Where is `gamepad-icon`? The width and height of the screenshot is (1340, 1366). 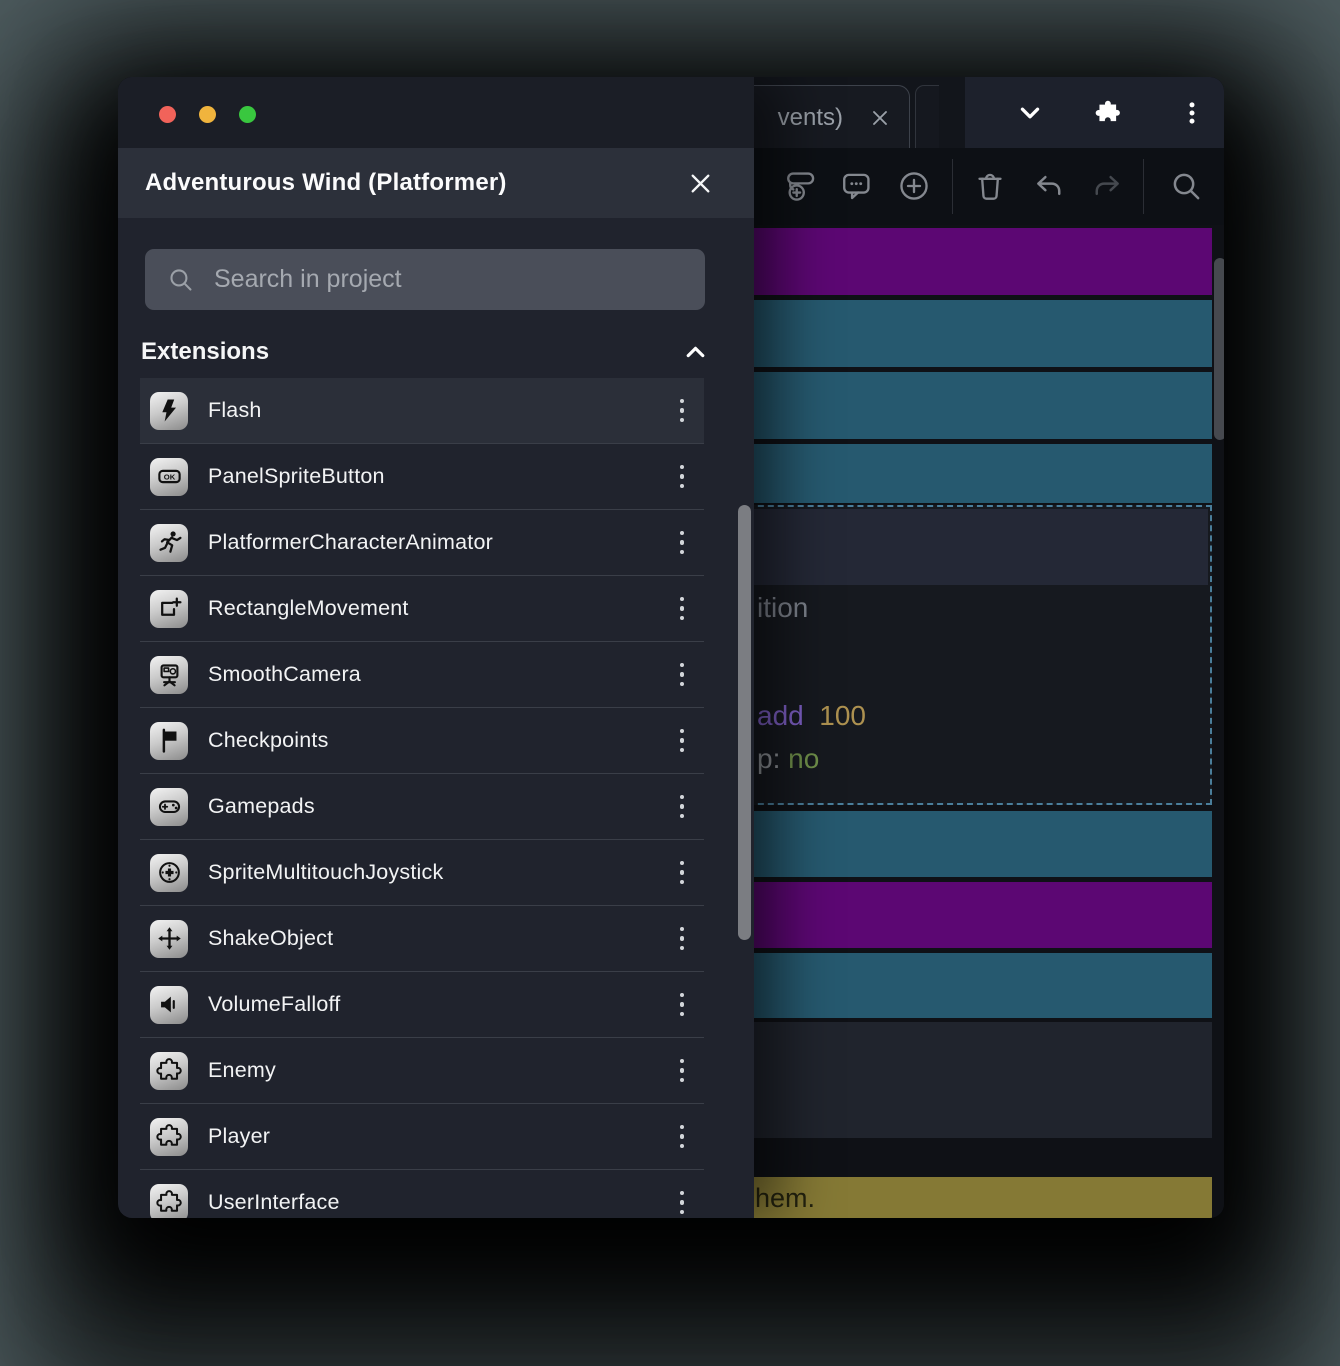
gamepad-icon is located at coordinates (169, 806).